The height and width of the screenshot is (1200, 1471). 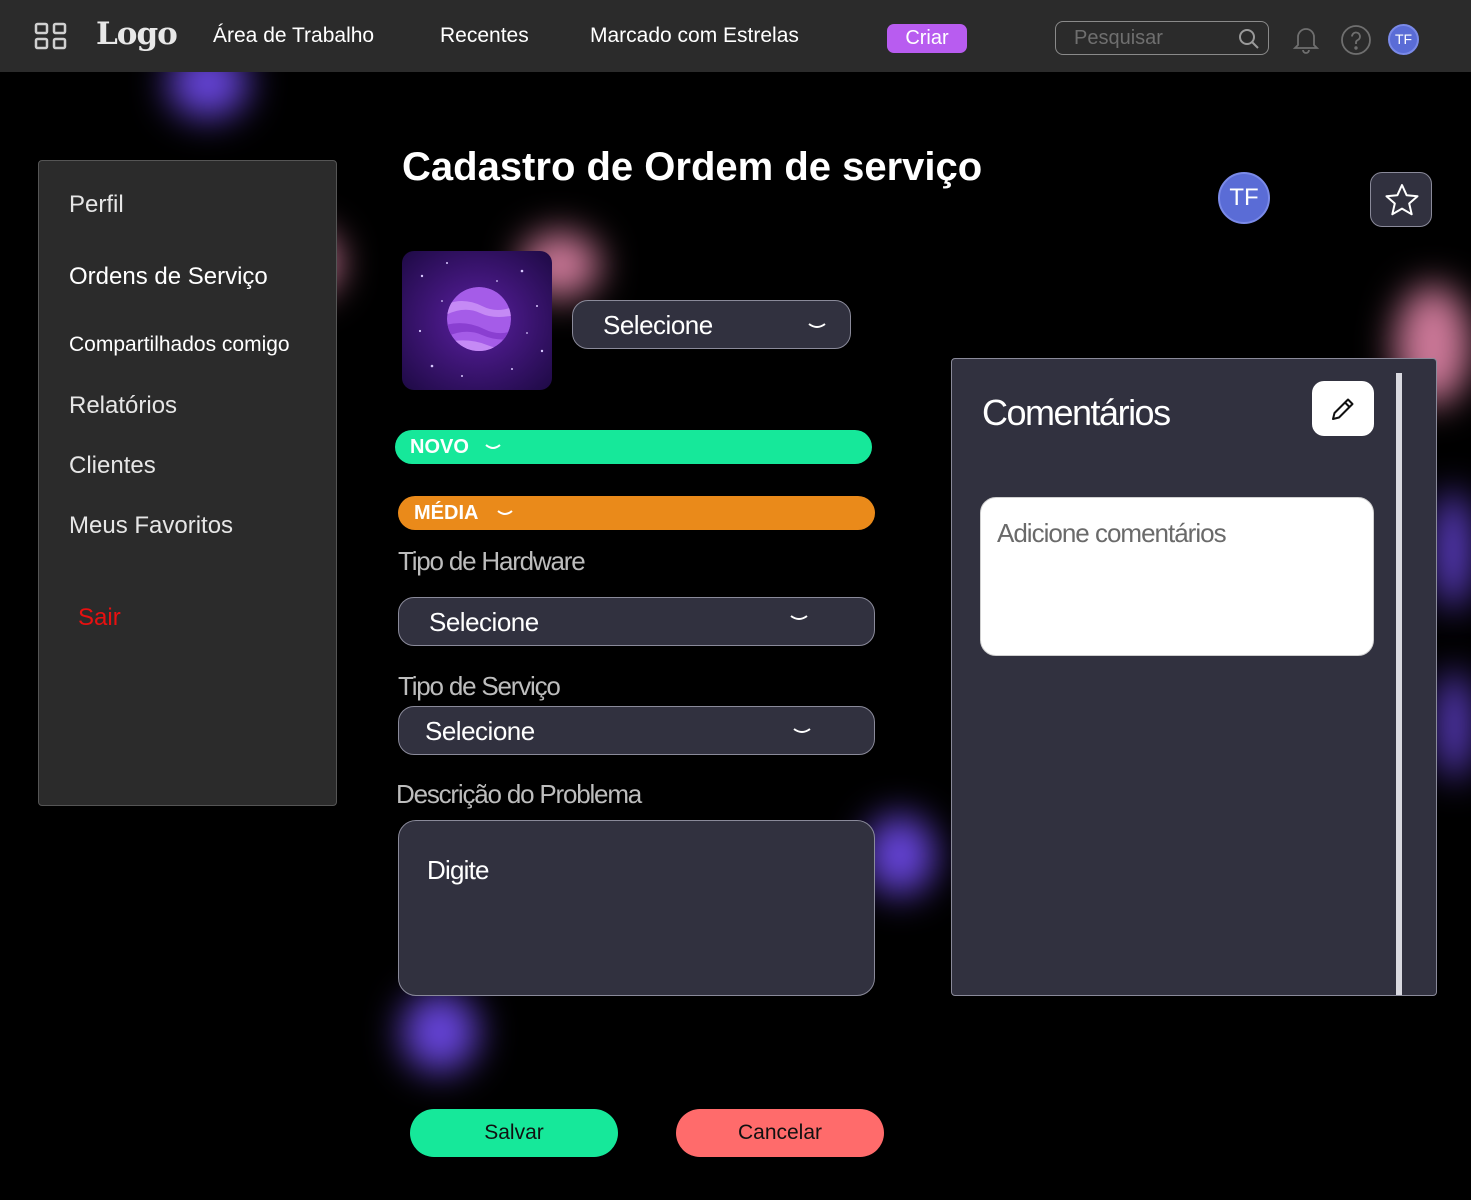 I want to click on logout-link: Sair, so click(x=99, y=618).